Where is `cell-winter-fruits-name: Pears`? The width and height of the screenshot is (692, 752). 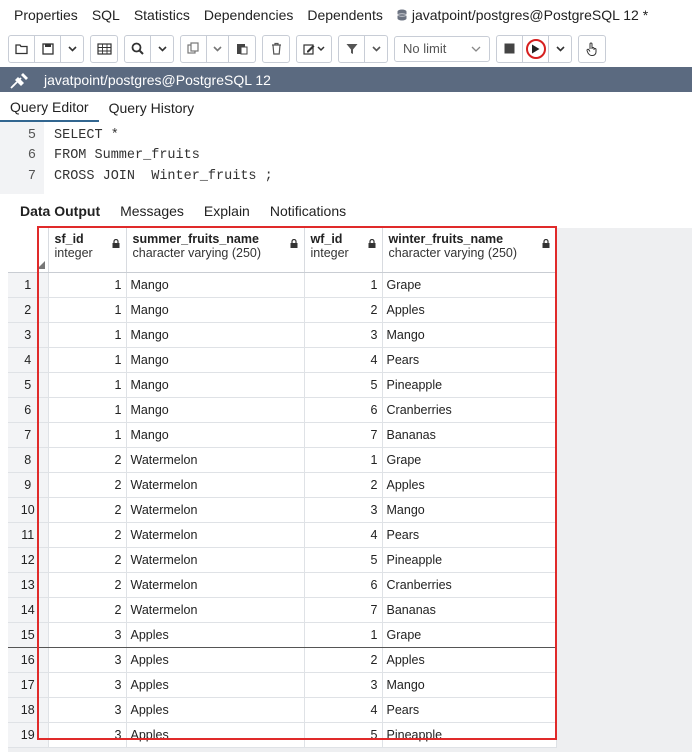
cell-winter-fruits-name: Pears is located at coordinates (469, 710).